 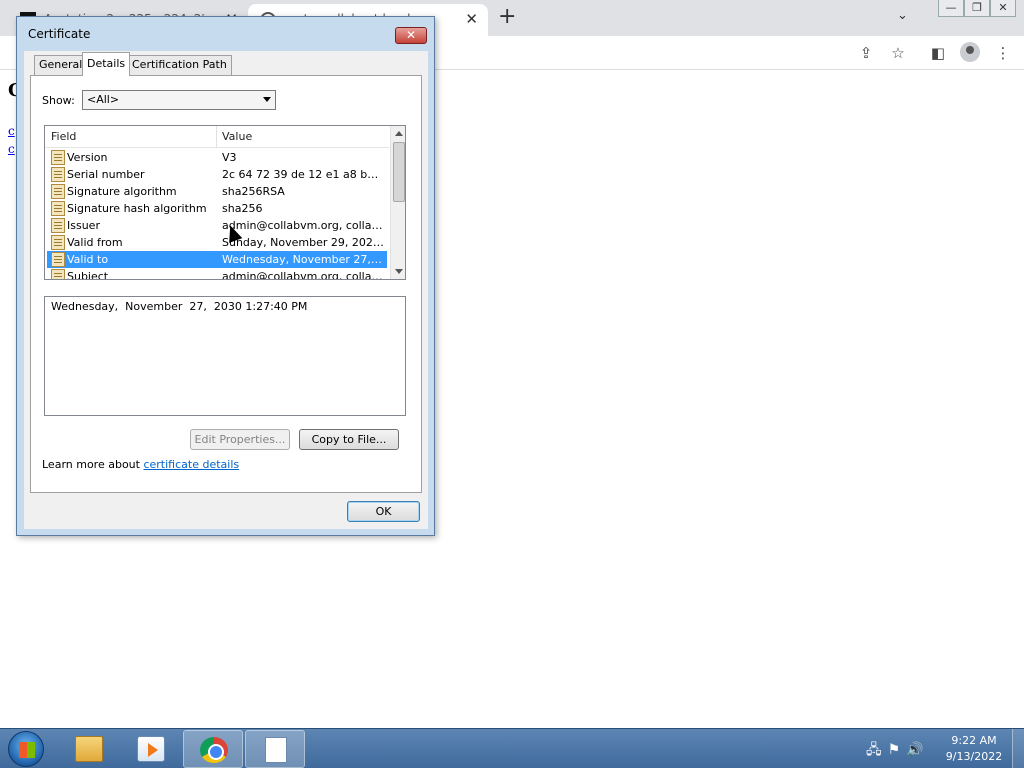 What do you see at coordinates (88, 259) in the screenshot?
I see `field-name: Valid to` at bounding box center [88, 259].